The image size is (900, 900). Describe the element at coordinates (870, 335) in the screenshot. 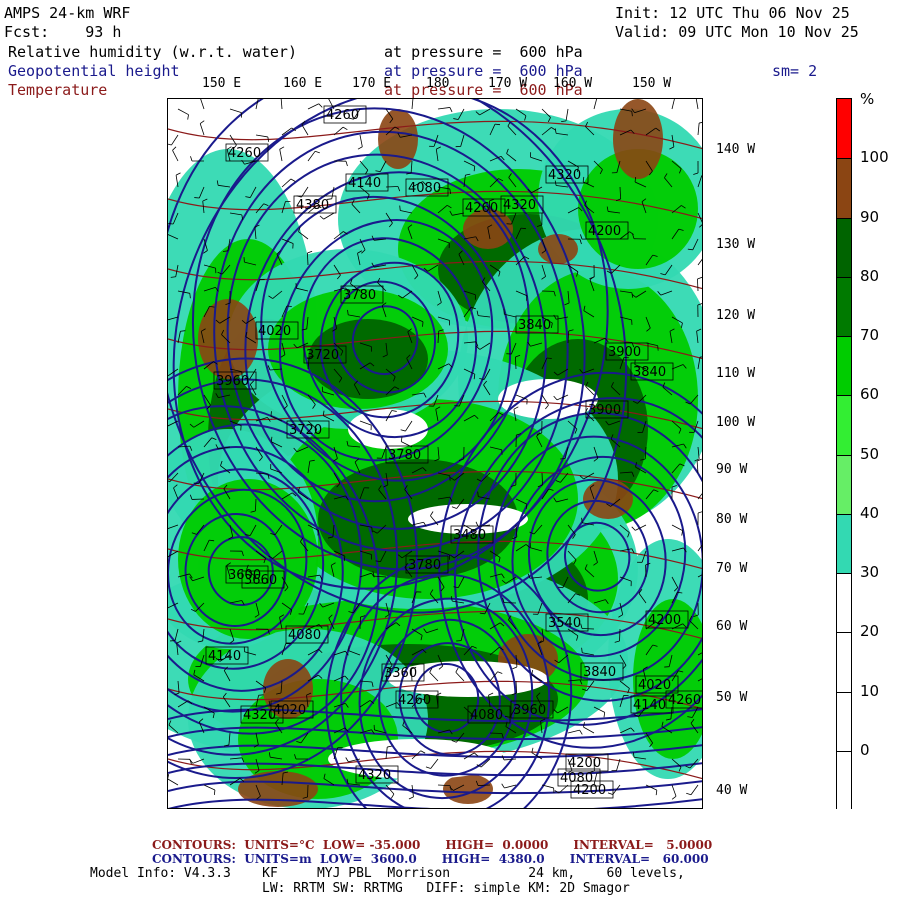

I see `colorbar-tick-label: 70` at that location.